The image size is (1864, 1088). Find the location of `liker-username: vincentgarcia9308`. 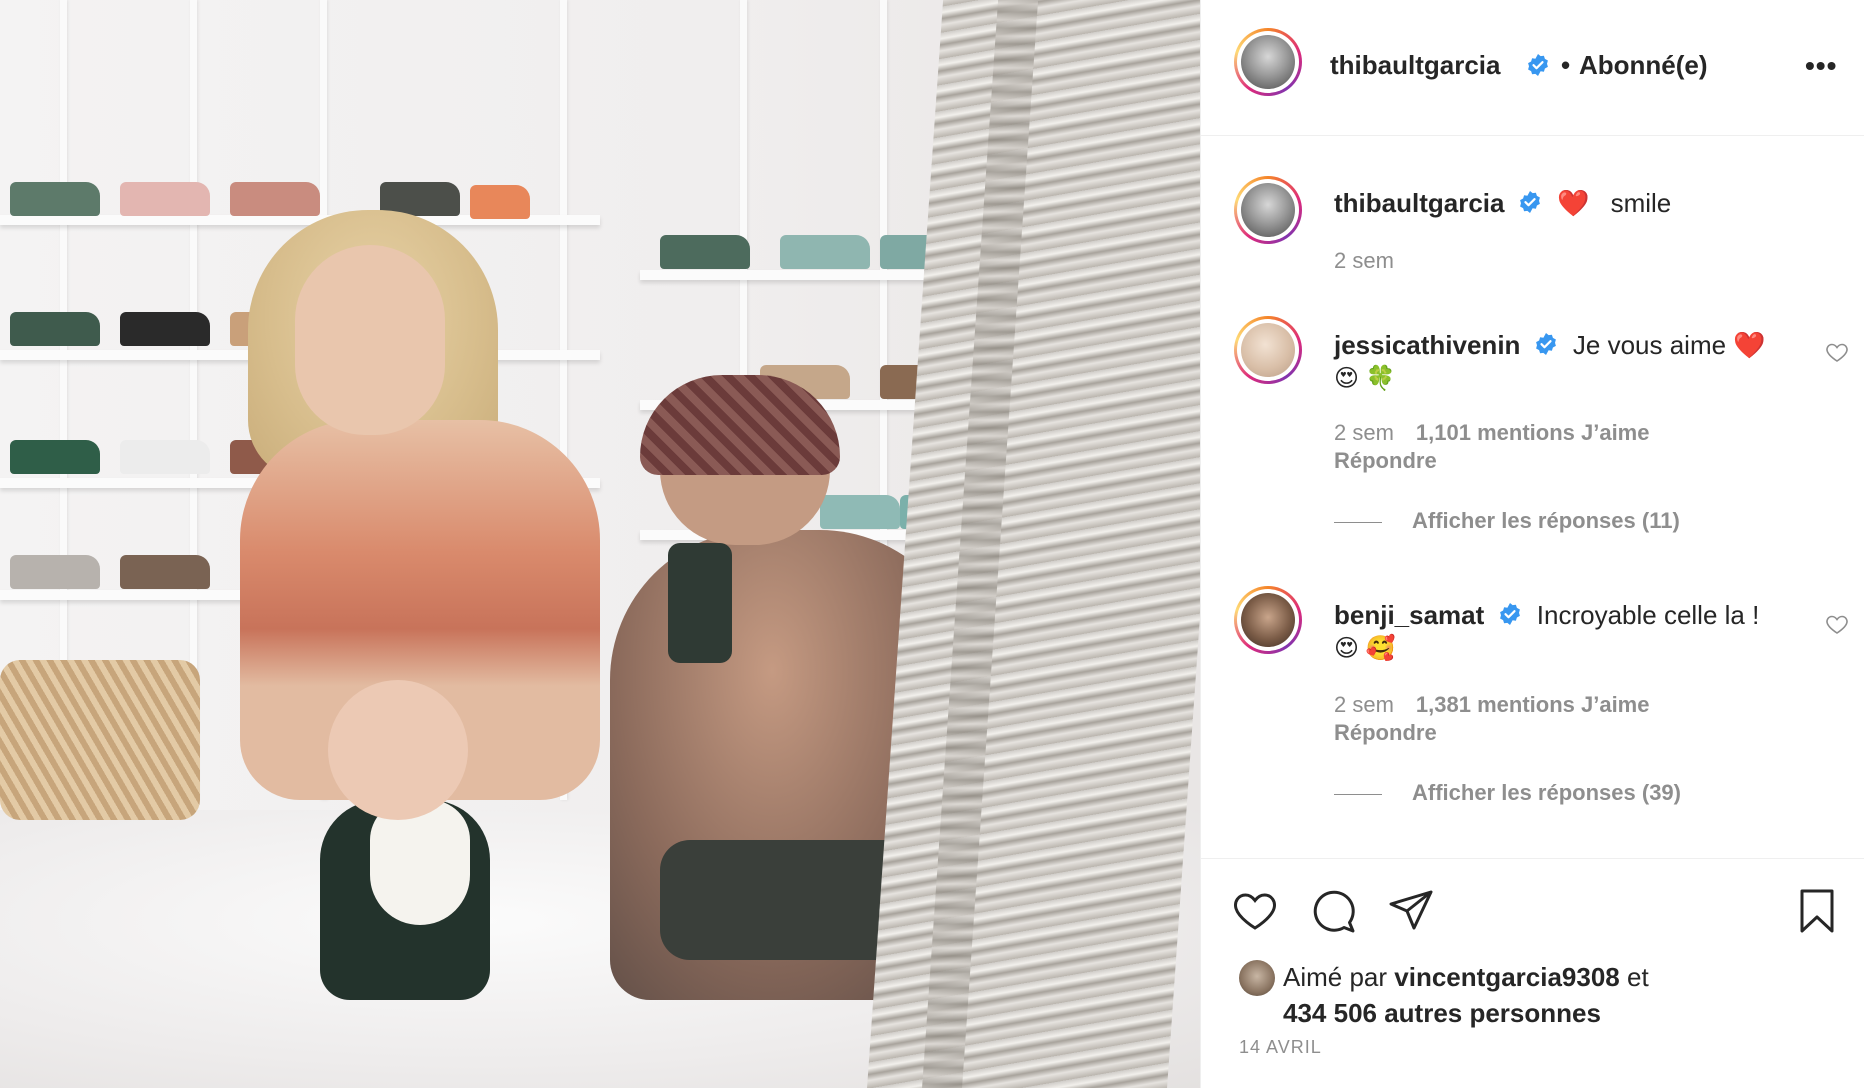

liker-username: vincentgarcia9308 is located at coordinates (1506, 977).